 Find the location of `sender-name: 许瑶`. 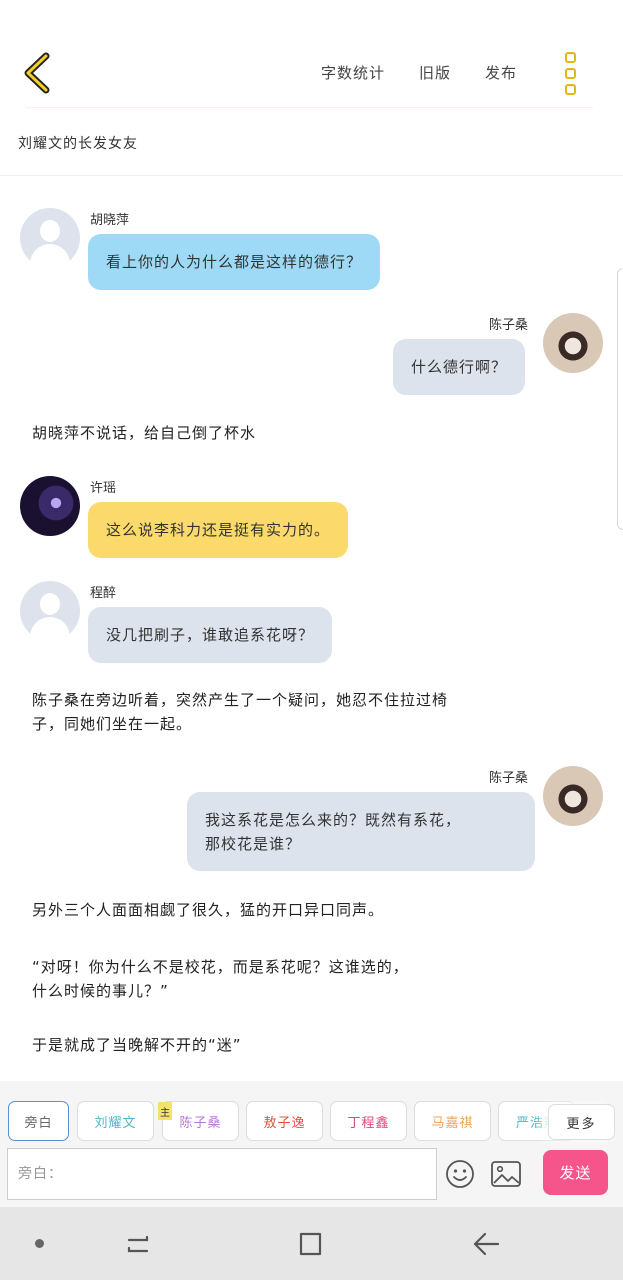

sender-name: 许瑶 is located at coordinates (103, 488).